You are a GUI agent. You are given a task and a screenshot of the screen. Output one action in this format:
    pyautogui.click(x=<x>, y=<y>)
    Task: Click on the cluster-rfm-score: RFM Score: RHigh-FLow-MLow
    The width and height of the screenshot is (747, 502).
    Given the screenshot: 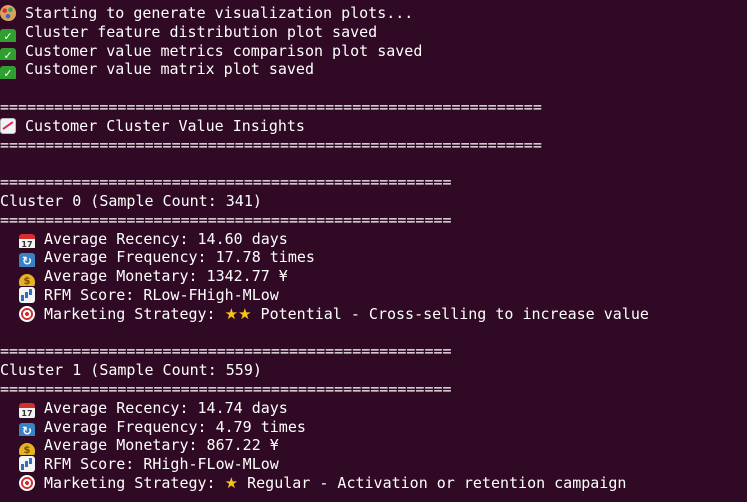 What is the action you would take?
    pyautogui.click(x=373, y=464)
    